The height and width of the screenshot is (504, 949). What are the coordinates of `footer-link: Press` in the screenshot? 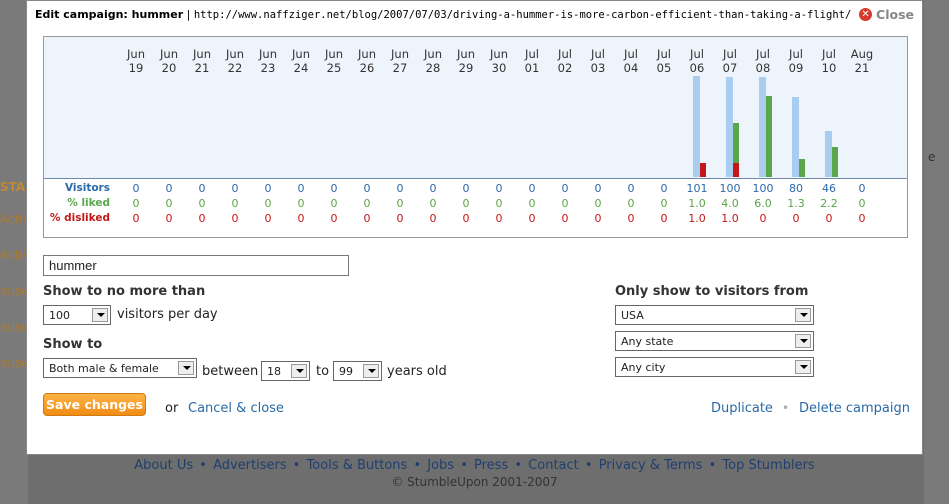 It's located at (491, 465).